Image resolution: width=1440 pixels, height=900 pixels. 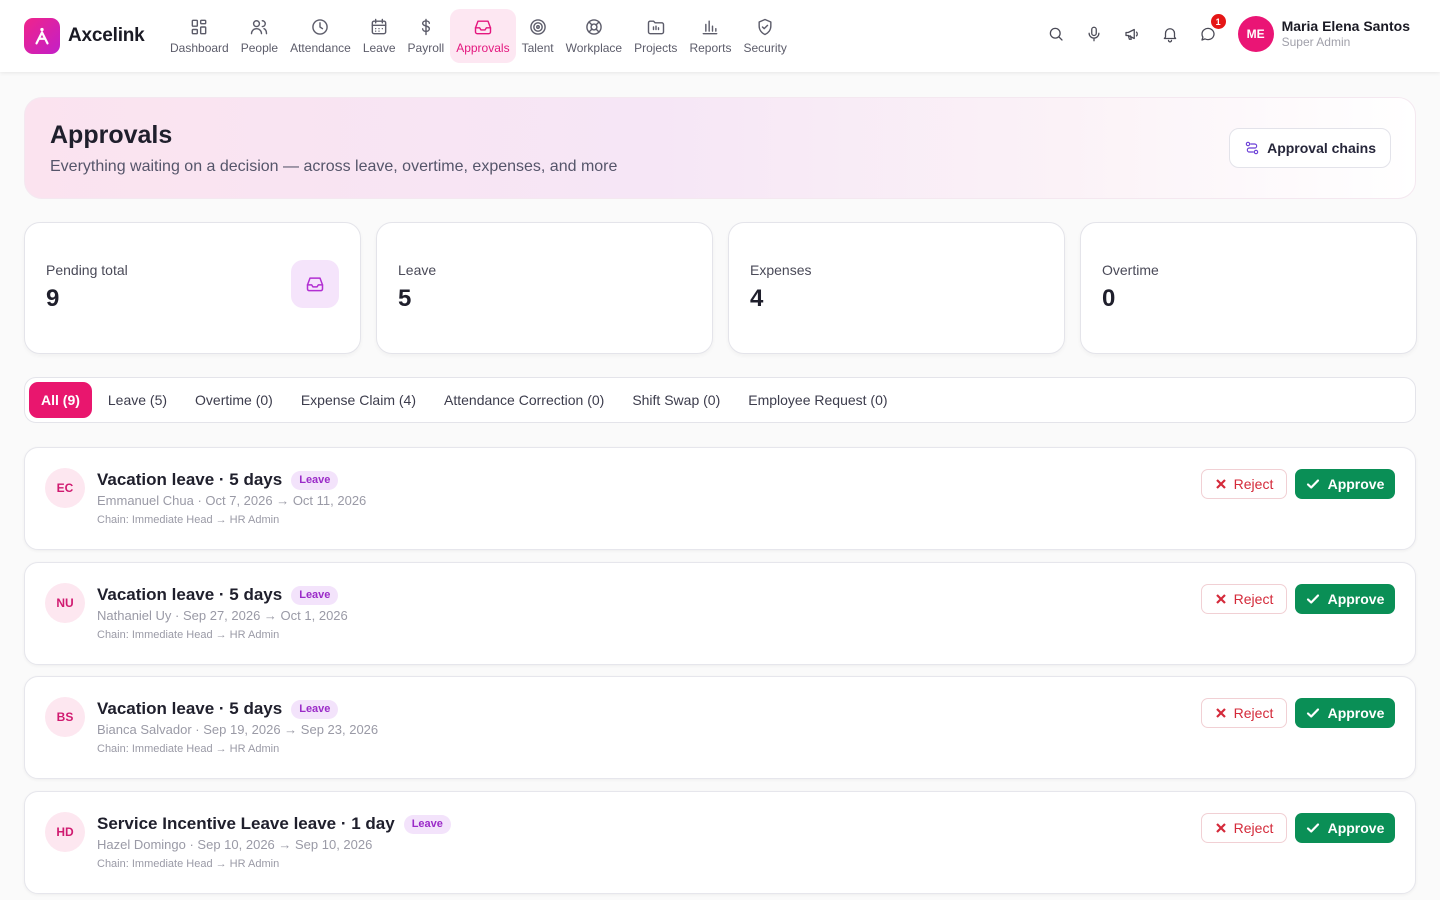 What do you see at coordinates (781, 270) in the screenshot?
I see `stat-label: Expenses` at bounding box center [781, 270].